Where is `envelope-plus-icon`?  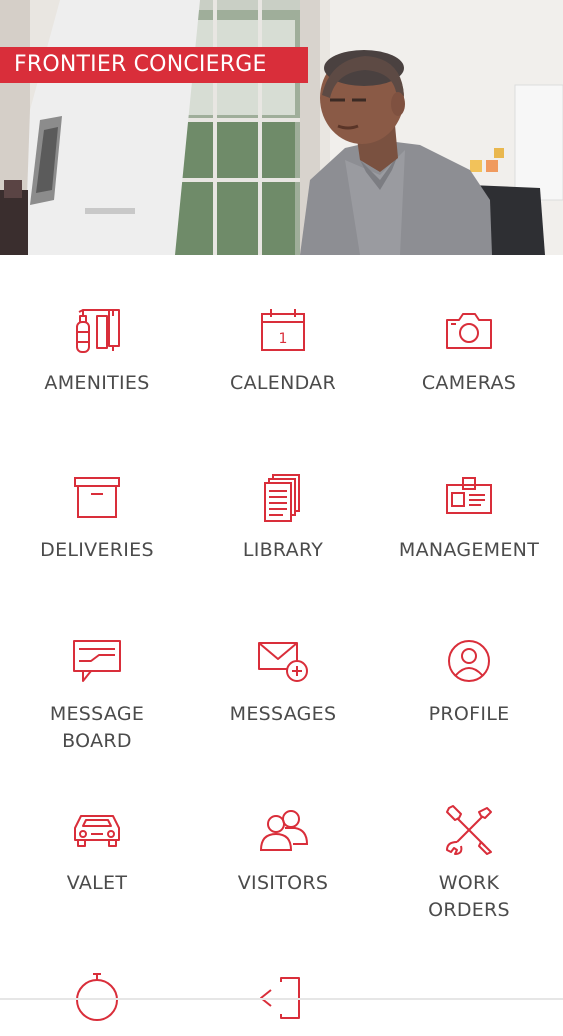 envelope-plus-icon is located at coordinates (283, 661).